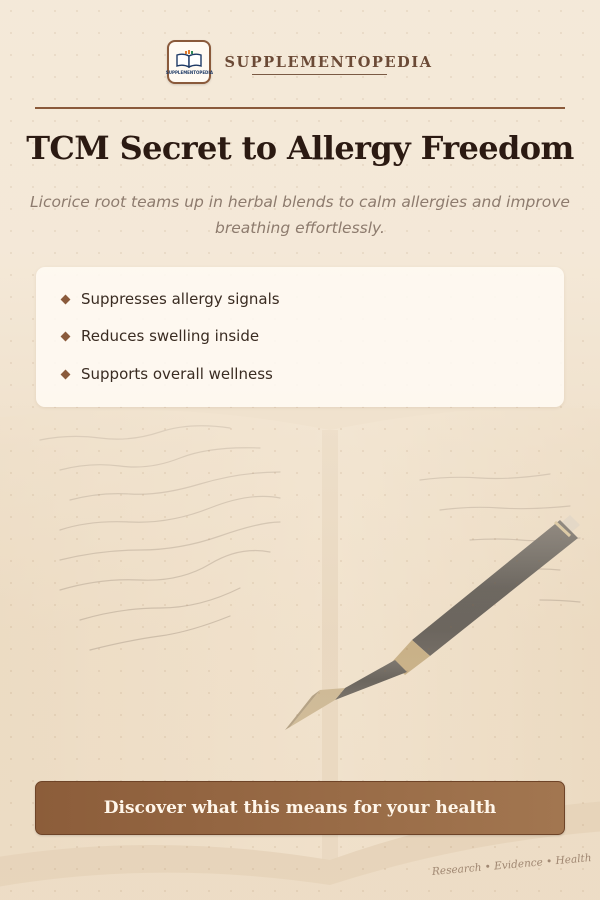 The image size is (600, 900). Describe the element at coordinates (189, 72) in the screenshot. I see `logo-text: SUPPLEMENTOPEDIA` at that location.